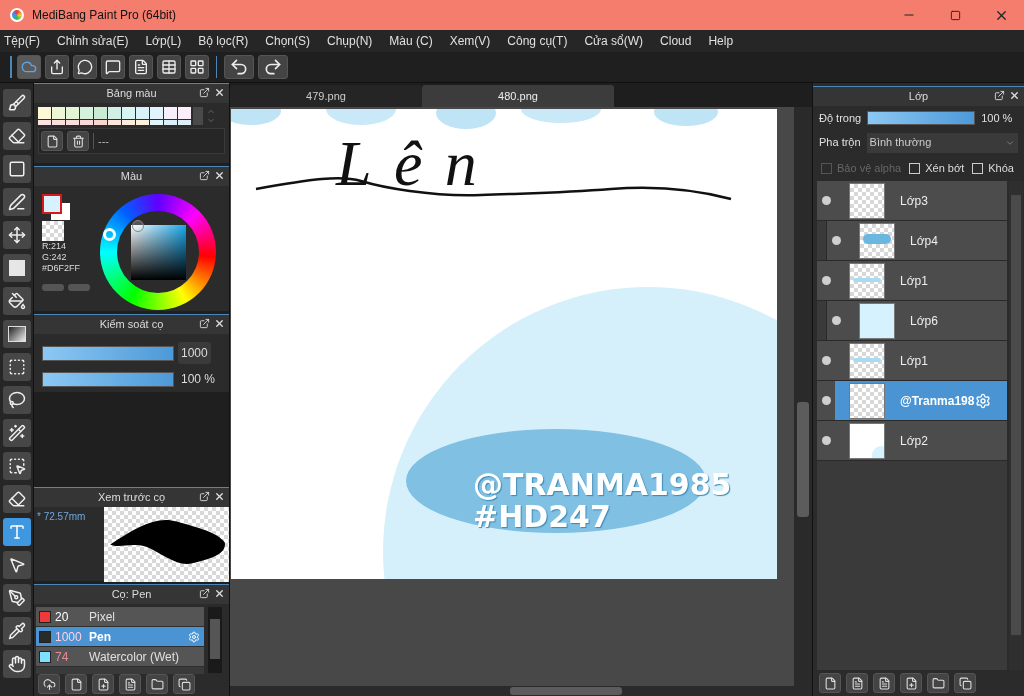 This screenshot has height=696, width=1024. I want to click on layer-row: Lớp2, so click(912, 441).